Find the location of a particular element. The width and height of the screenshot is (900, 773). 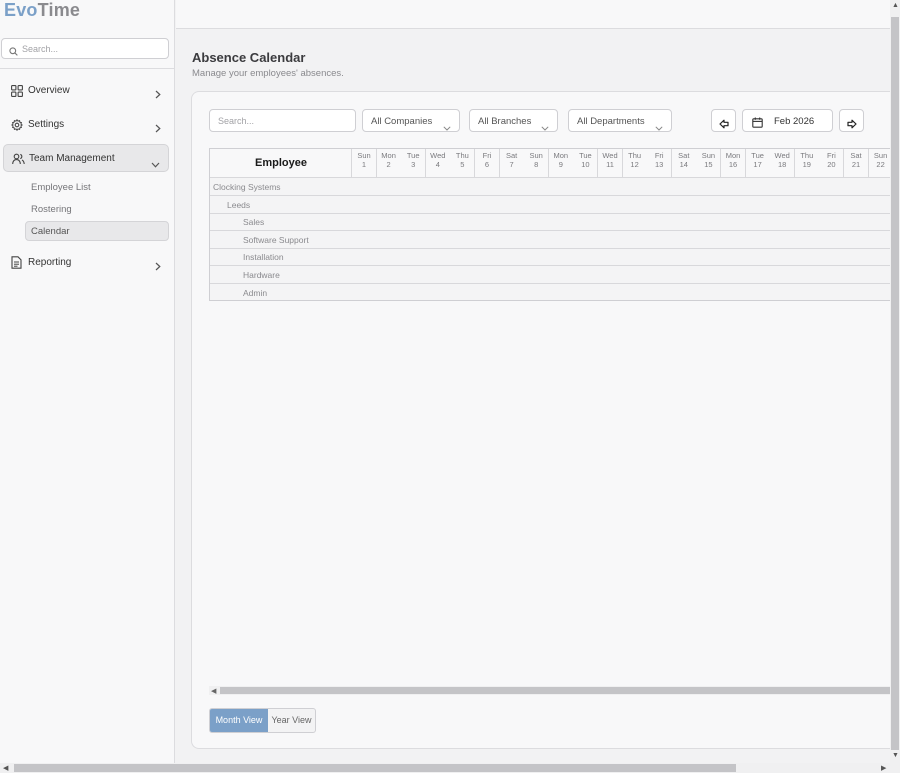

day-name: Fri is located at coordinates (487, 155).